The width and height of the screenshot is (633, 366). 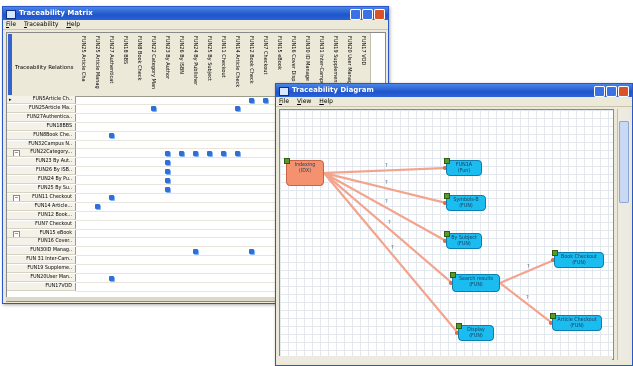 I want to click on diagram-vertical-scrollbar, so click(x=623, y=234).